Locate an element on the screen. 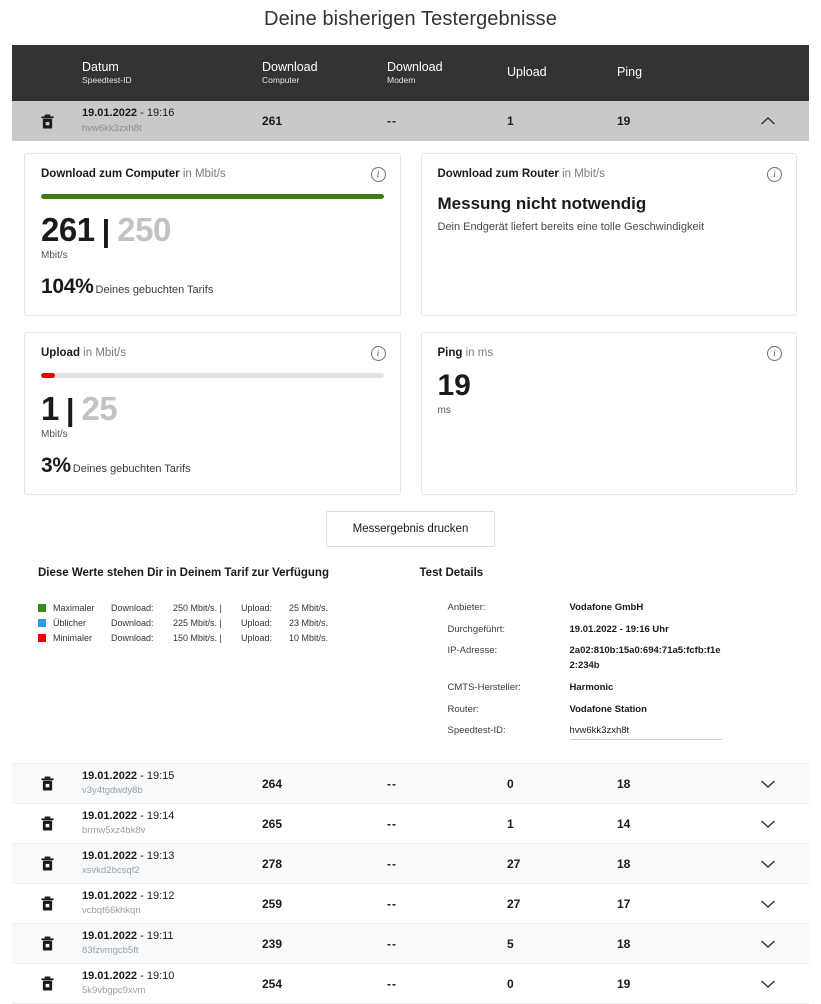 The image size is (821, 1004). row-ping: 19 is located at coordinates (624, 983).